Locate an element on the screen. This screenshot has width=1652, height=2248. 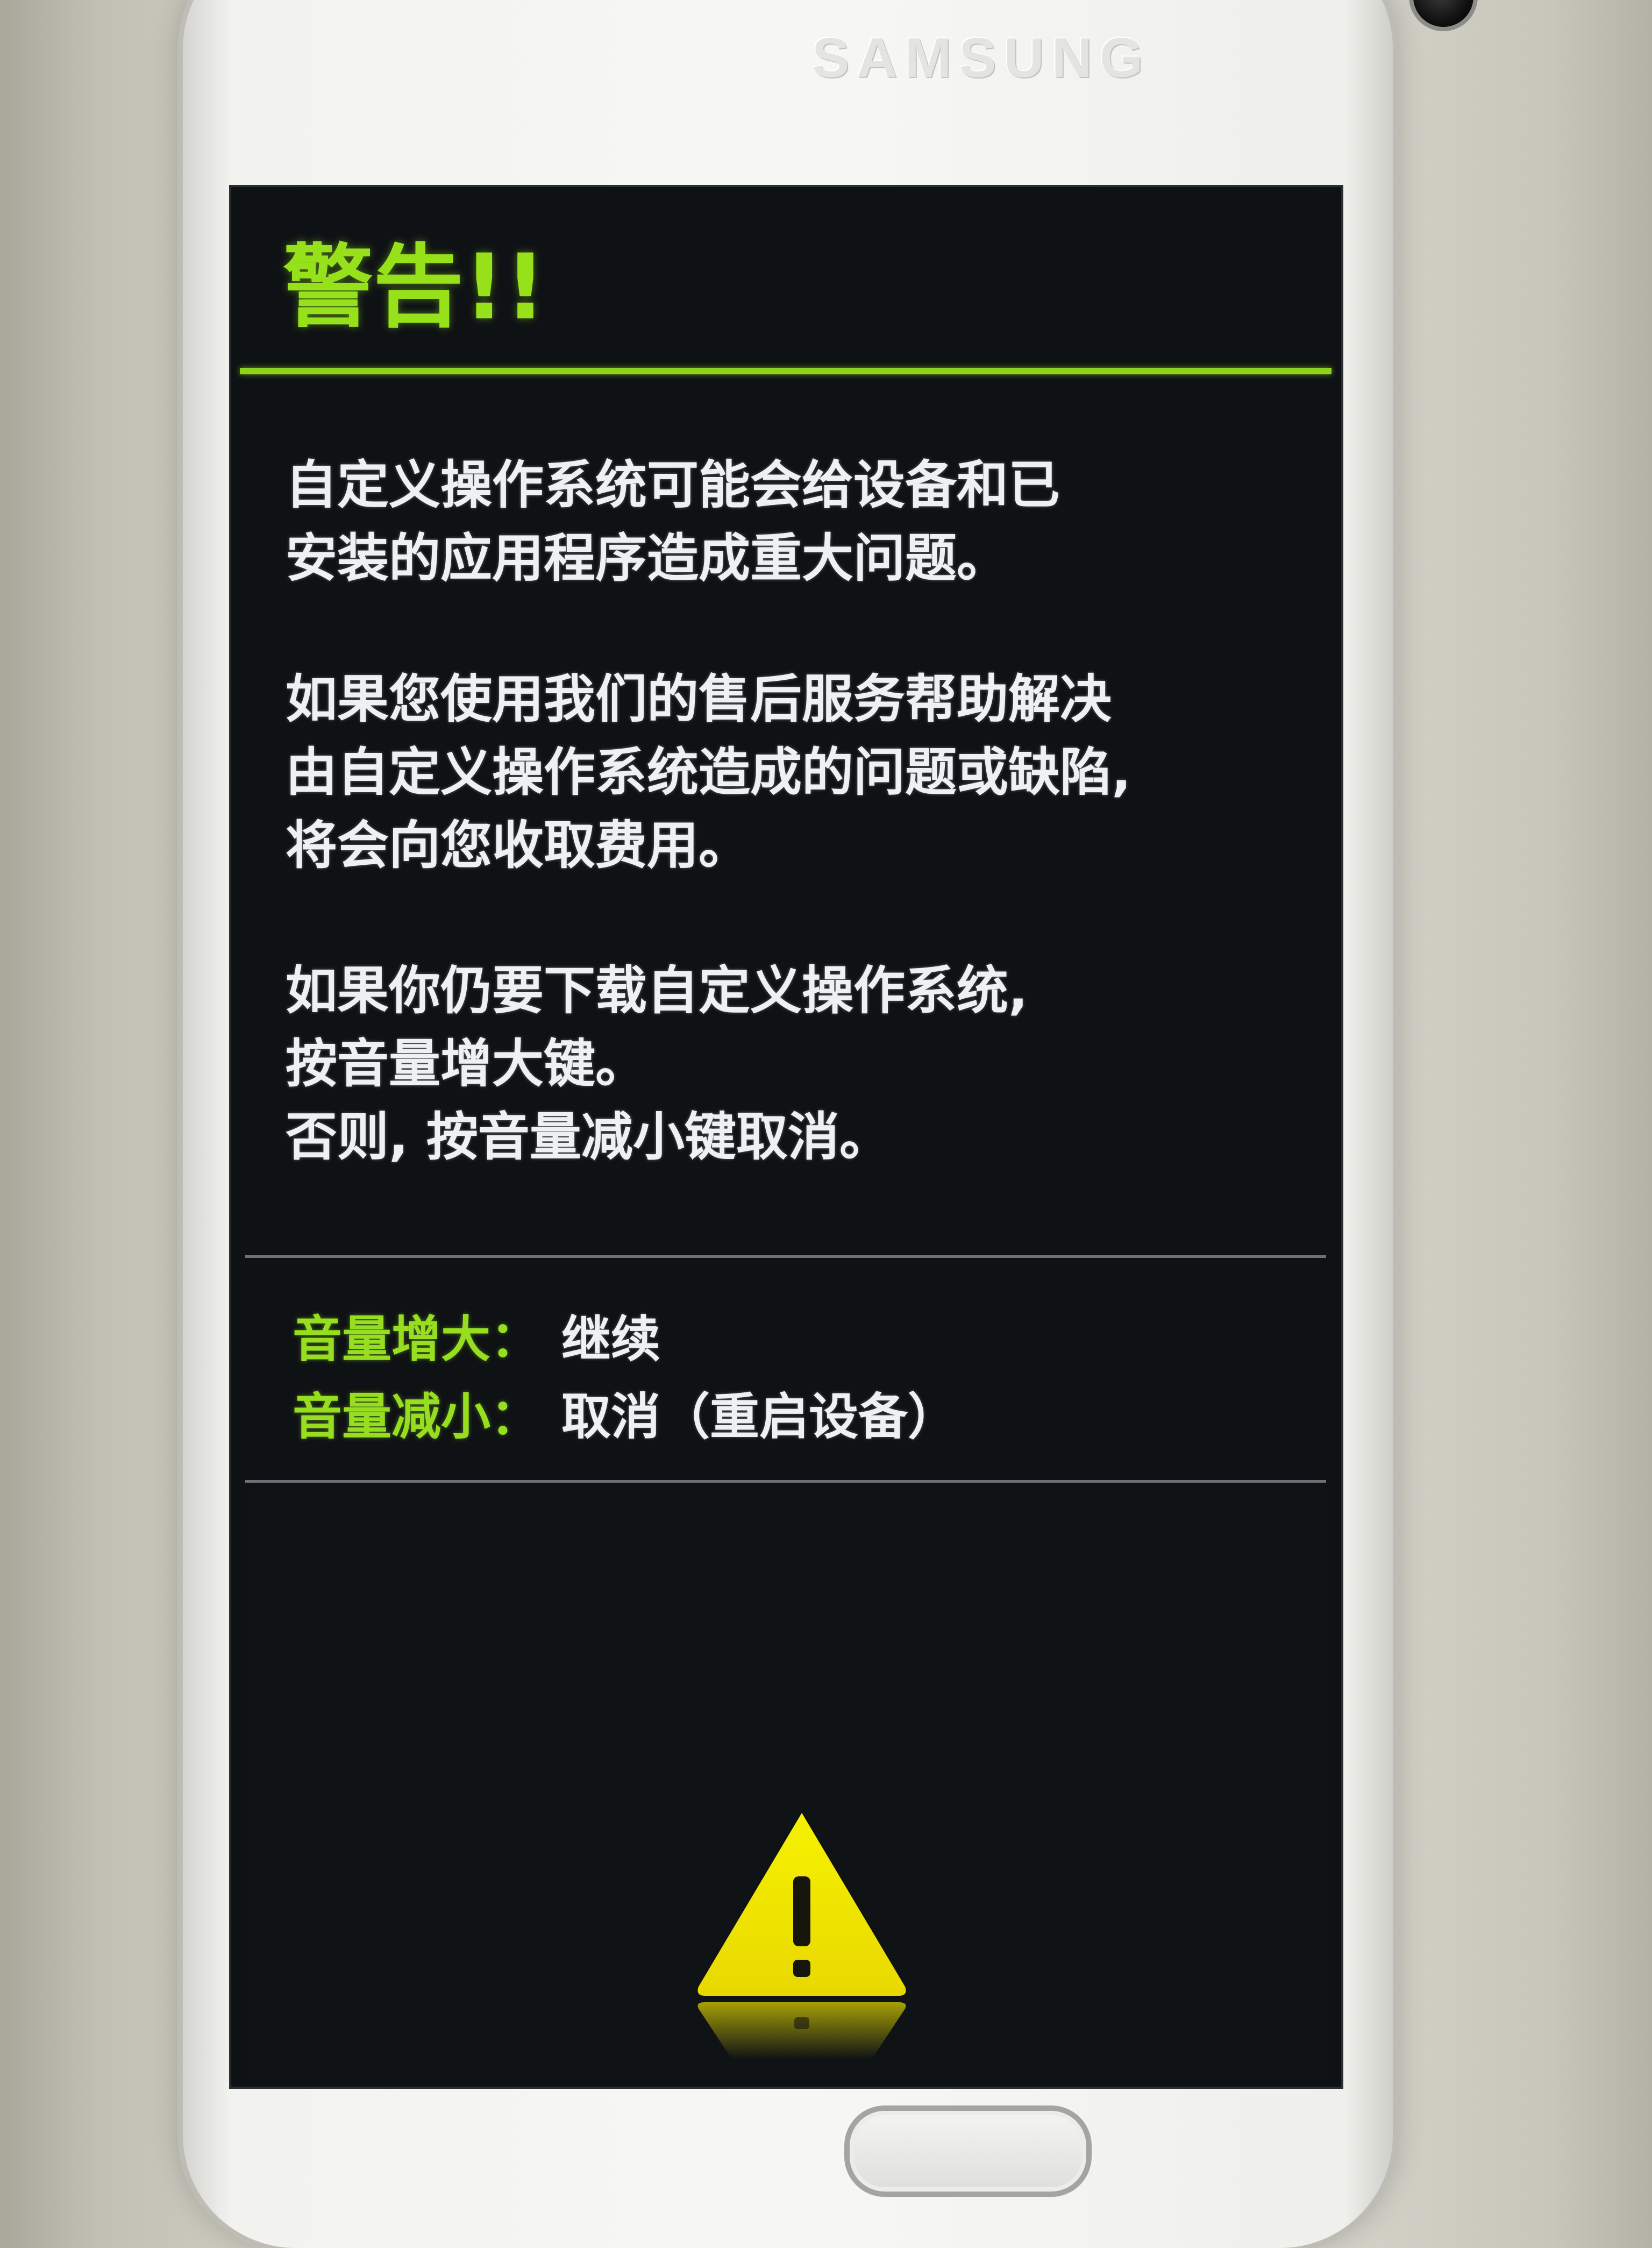
message-line: 否则, 按音量减小键取消。 is located at coordinates (588, 1137).